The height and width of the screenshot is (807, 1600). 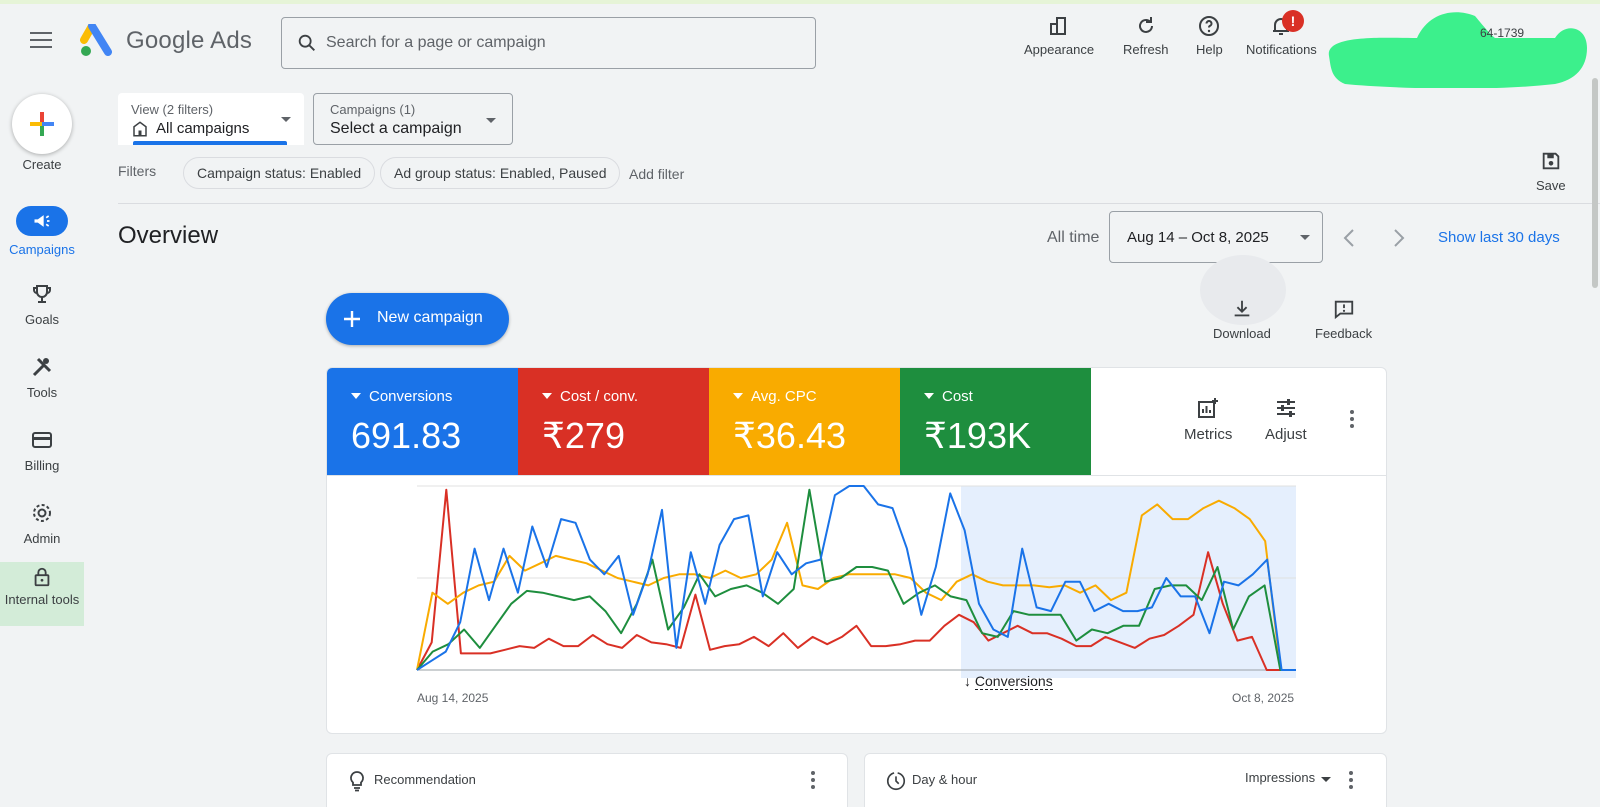 What do you see at coordinates (948, 396) in the screenshot?
I see `metric-label: Cost` at bounding box center [948, 396].